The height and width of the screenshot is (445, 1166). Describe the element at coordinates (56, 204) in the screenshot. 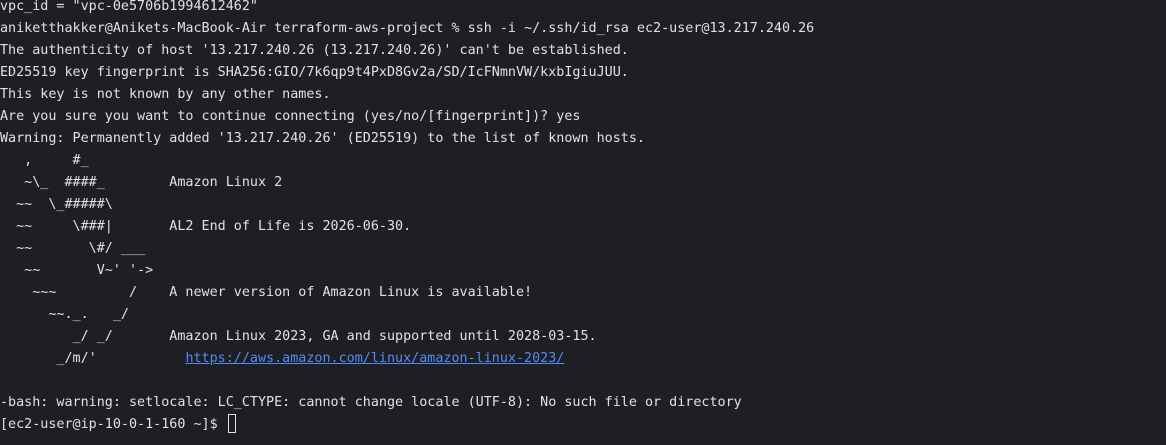

I see `ascii-art-line: ~~ \_#####\` at that location.